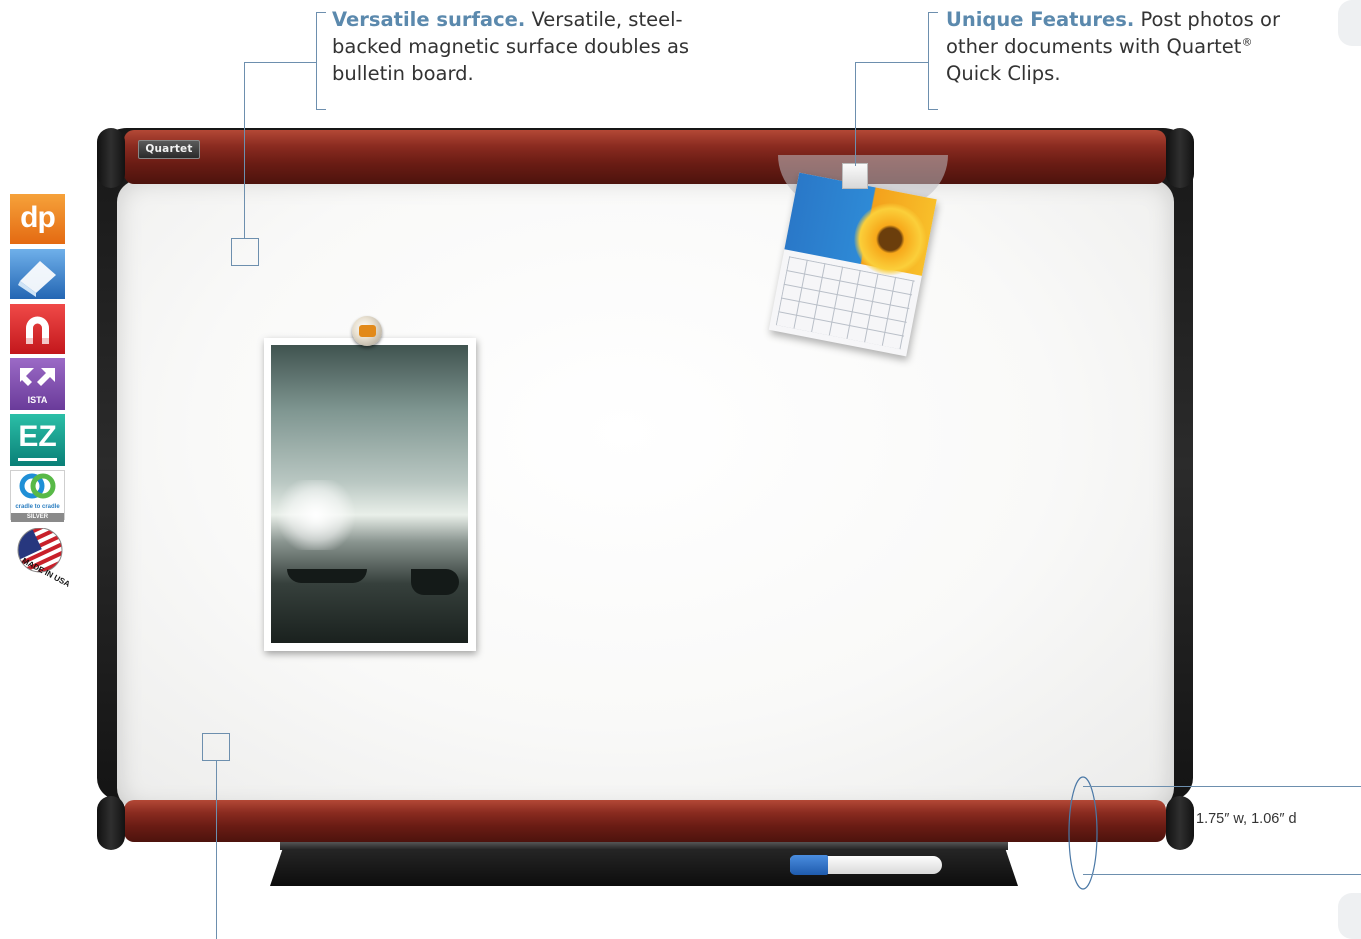  I want to click on leader-v-features, so click(855, 114).